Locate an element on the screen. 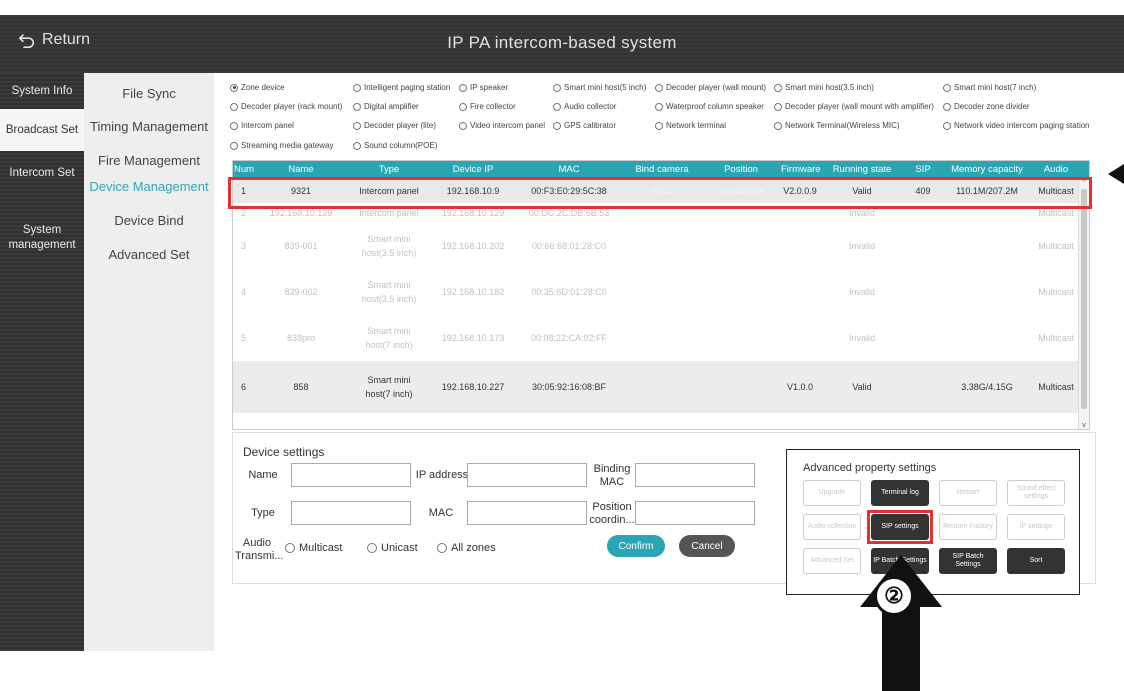 The height and width of the screenshot is (691, 1124). ip-address-input is located at coordinates (527, 475).